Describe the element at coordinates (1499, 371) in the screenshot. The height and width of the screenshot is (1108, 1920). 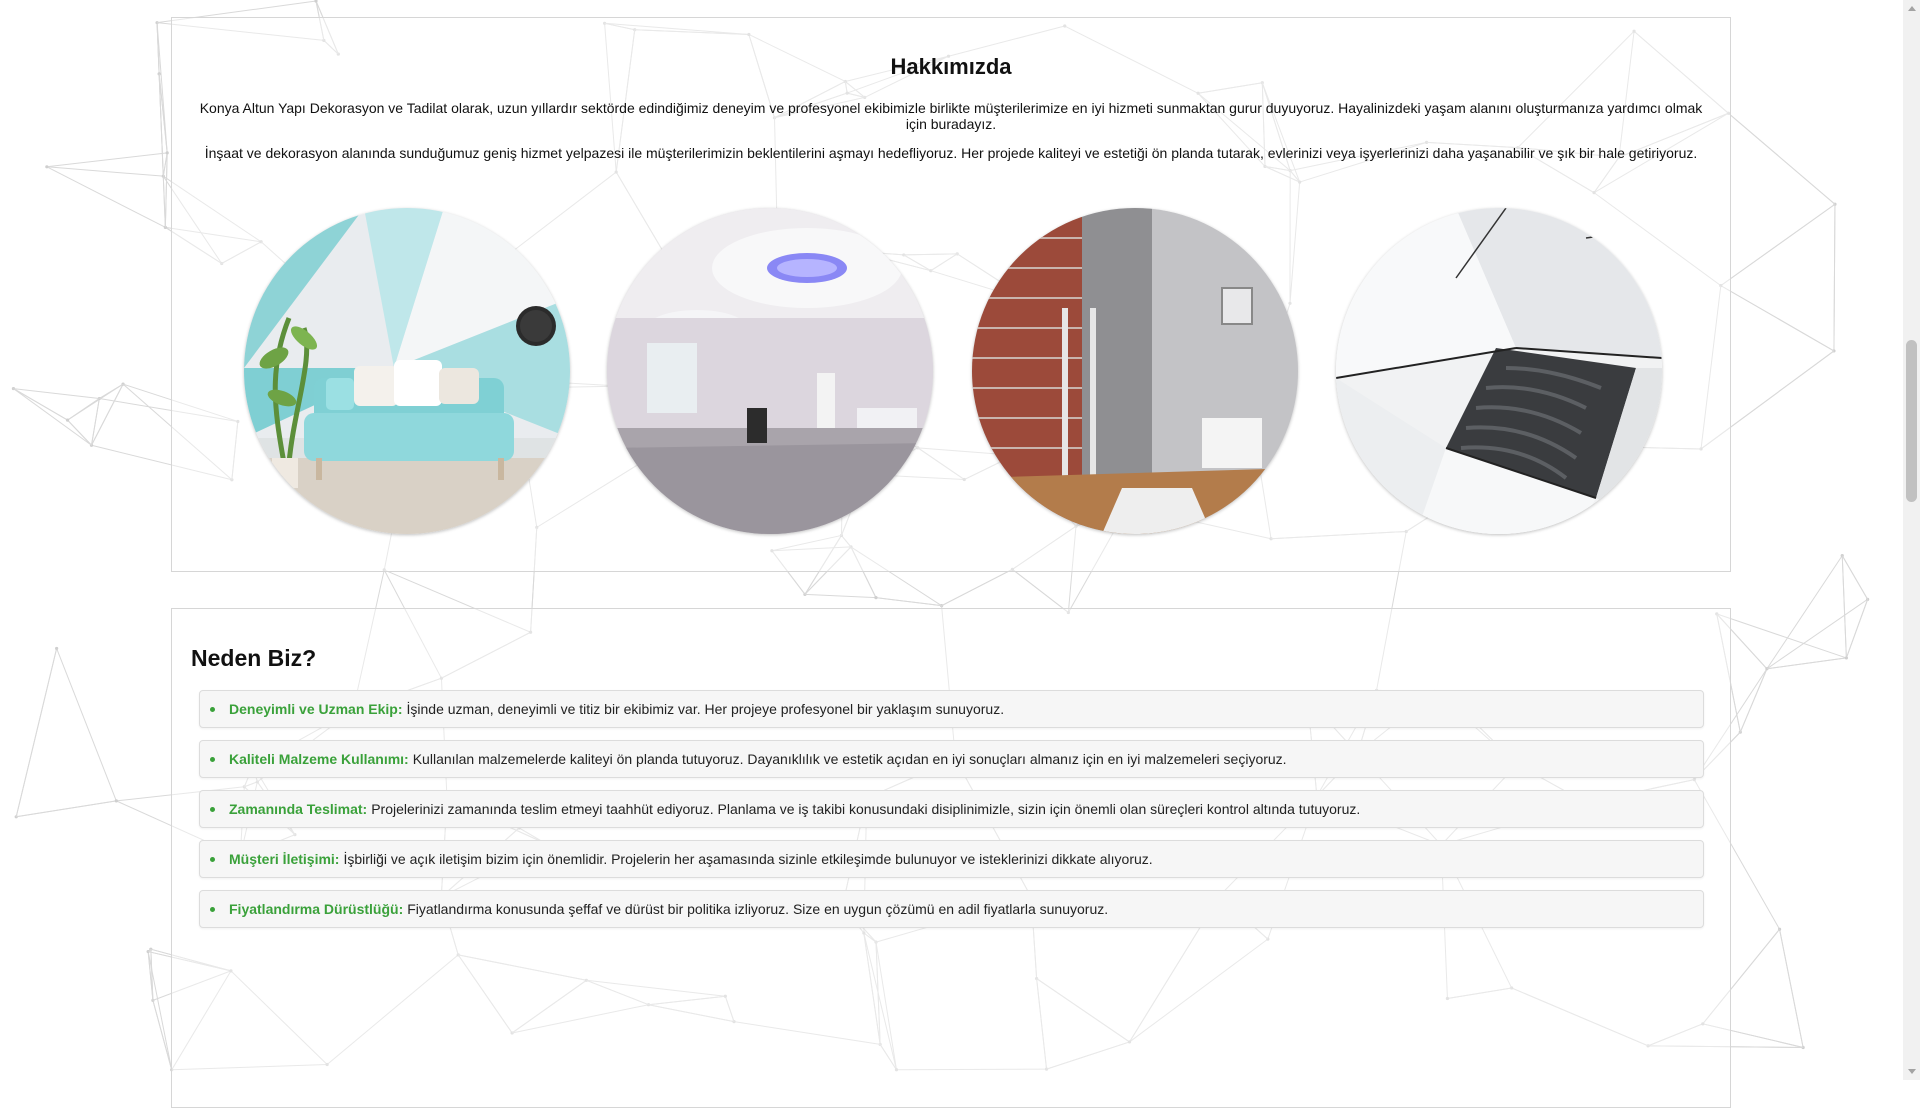
I see `tile-laying-image` at that location.